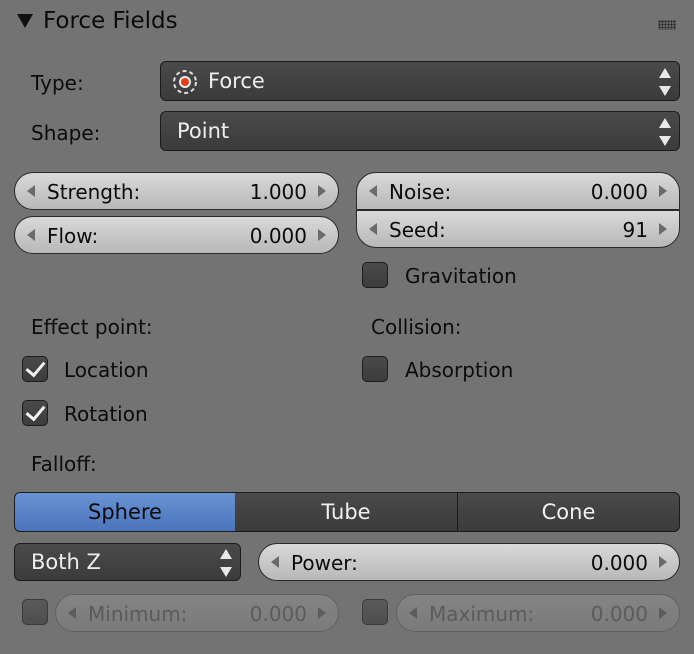  What do you see at coordinates (518, 191) in the screenshot?
I see `noise-field: Noise: 0.000` at bounding box center [518, 191].